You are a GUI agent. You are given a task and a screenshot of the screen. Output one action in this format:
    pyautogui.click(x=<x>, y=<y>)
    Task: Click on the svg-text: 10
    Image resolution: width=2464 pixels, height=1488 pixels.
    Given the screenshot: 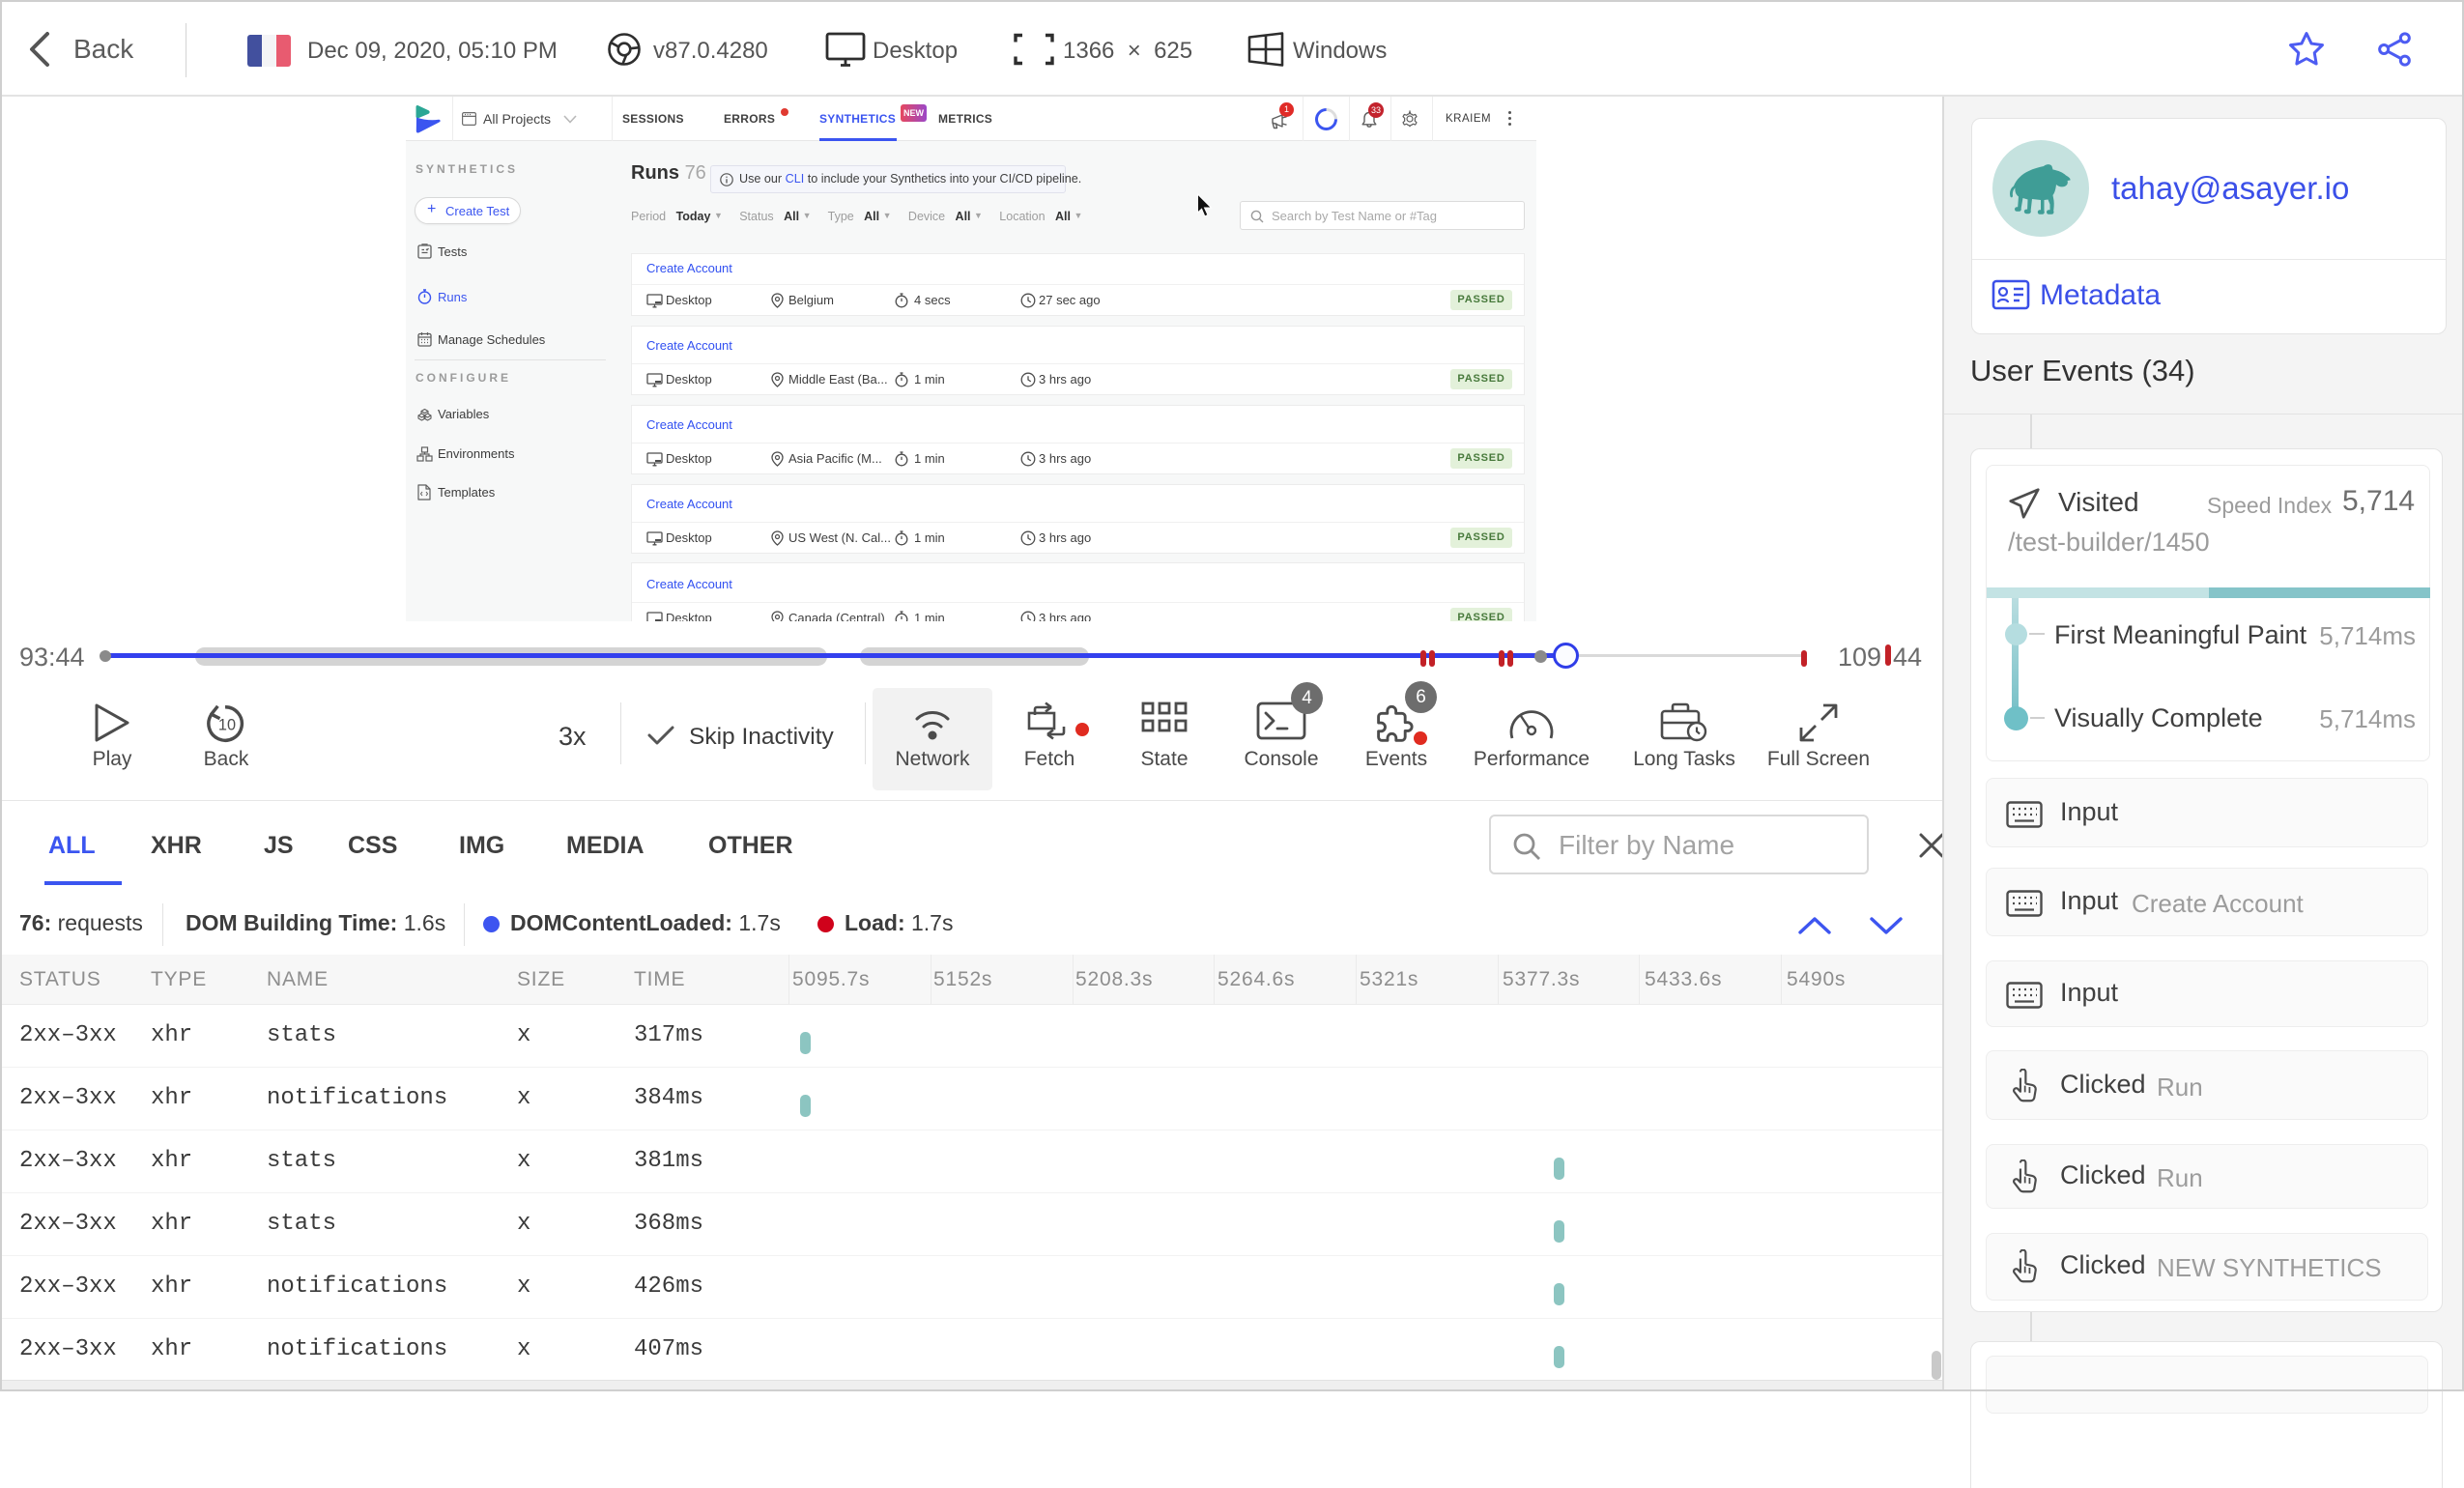 What is the action you would take?
    pyautogui.click(x=227, y=725)
    